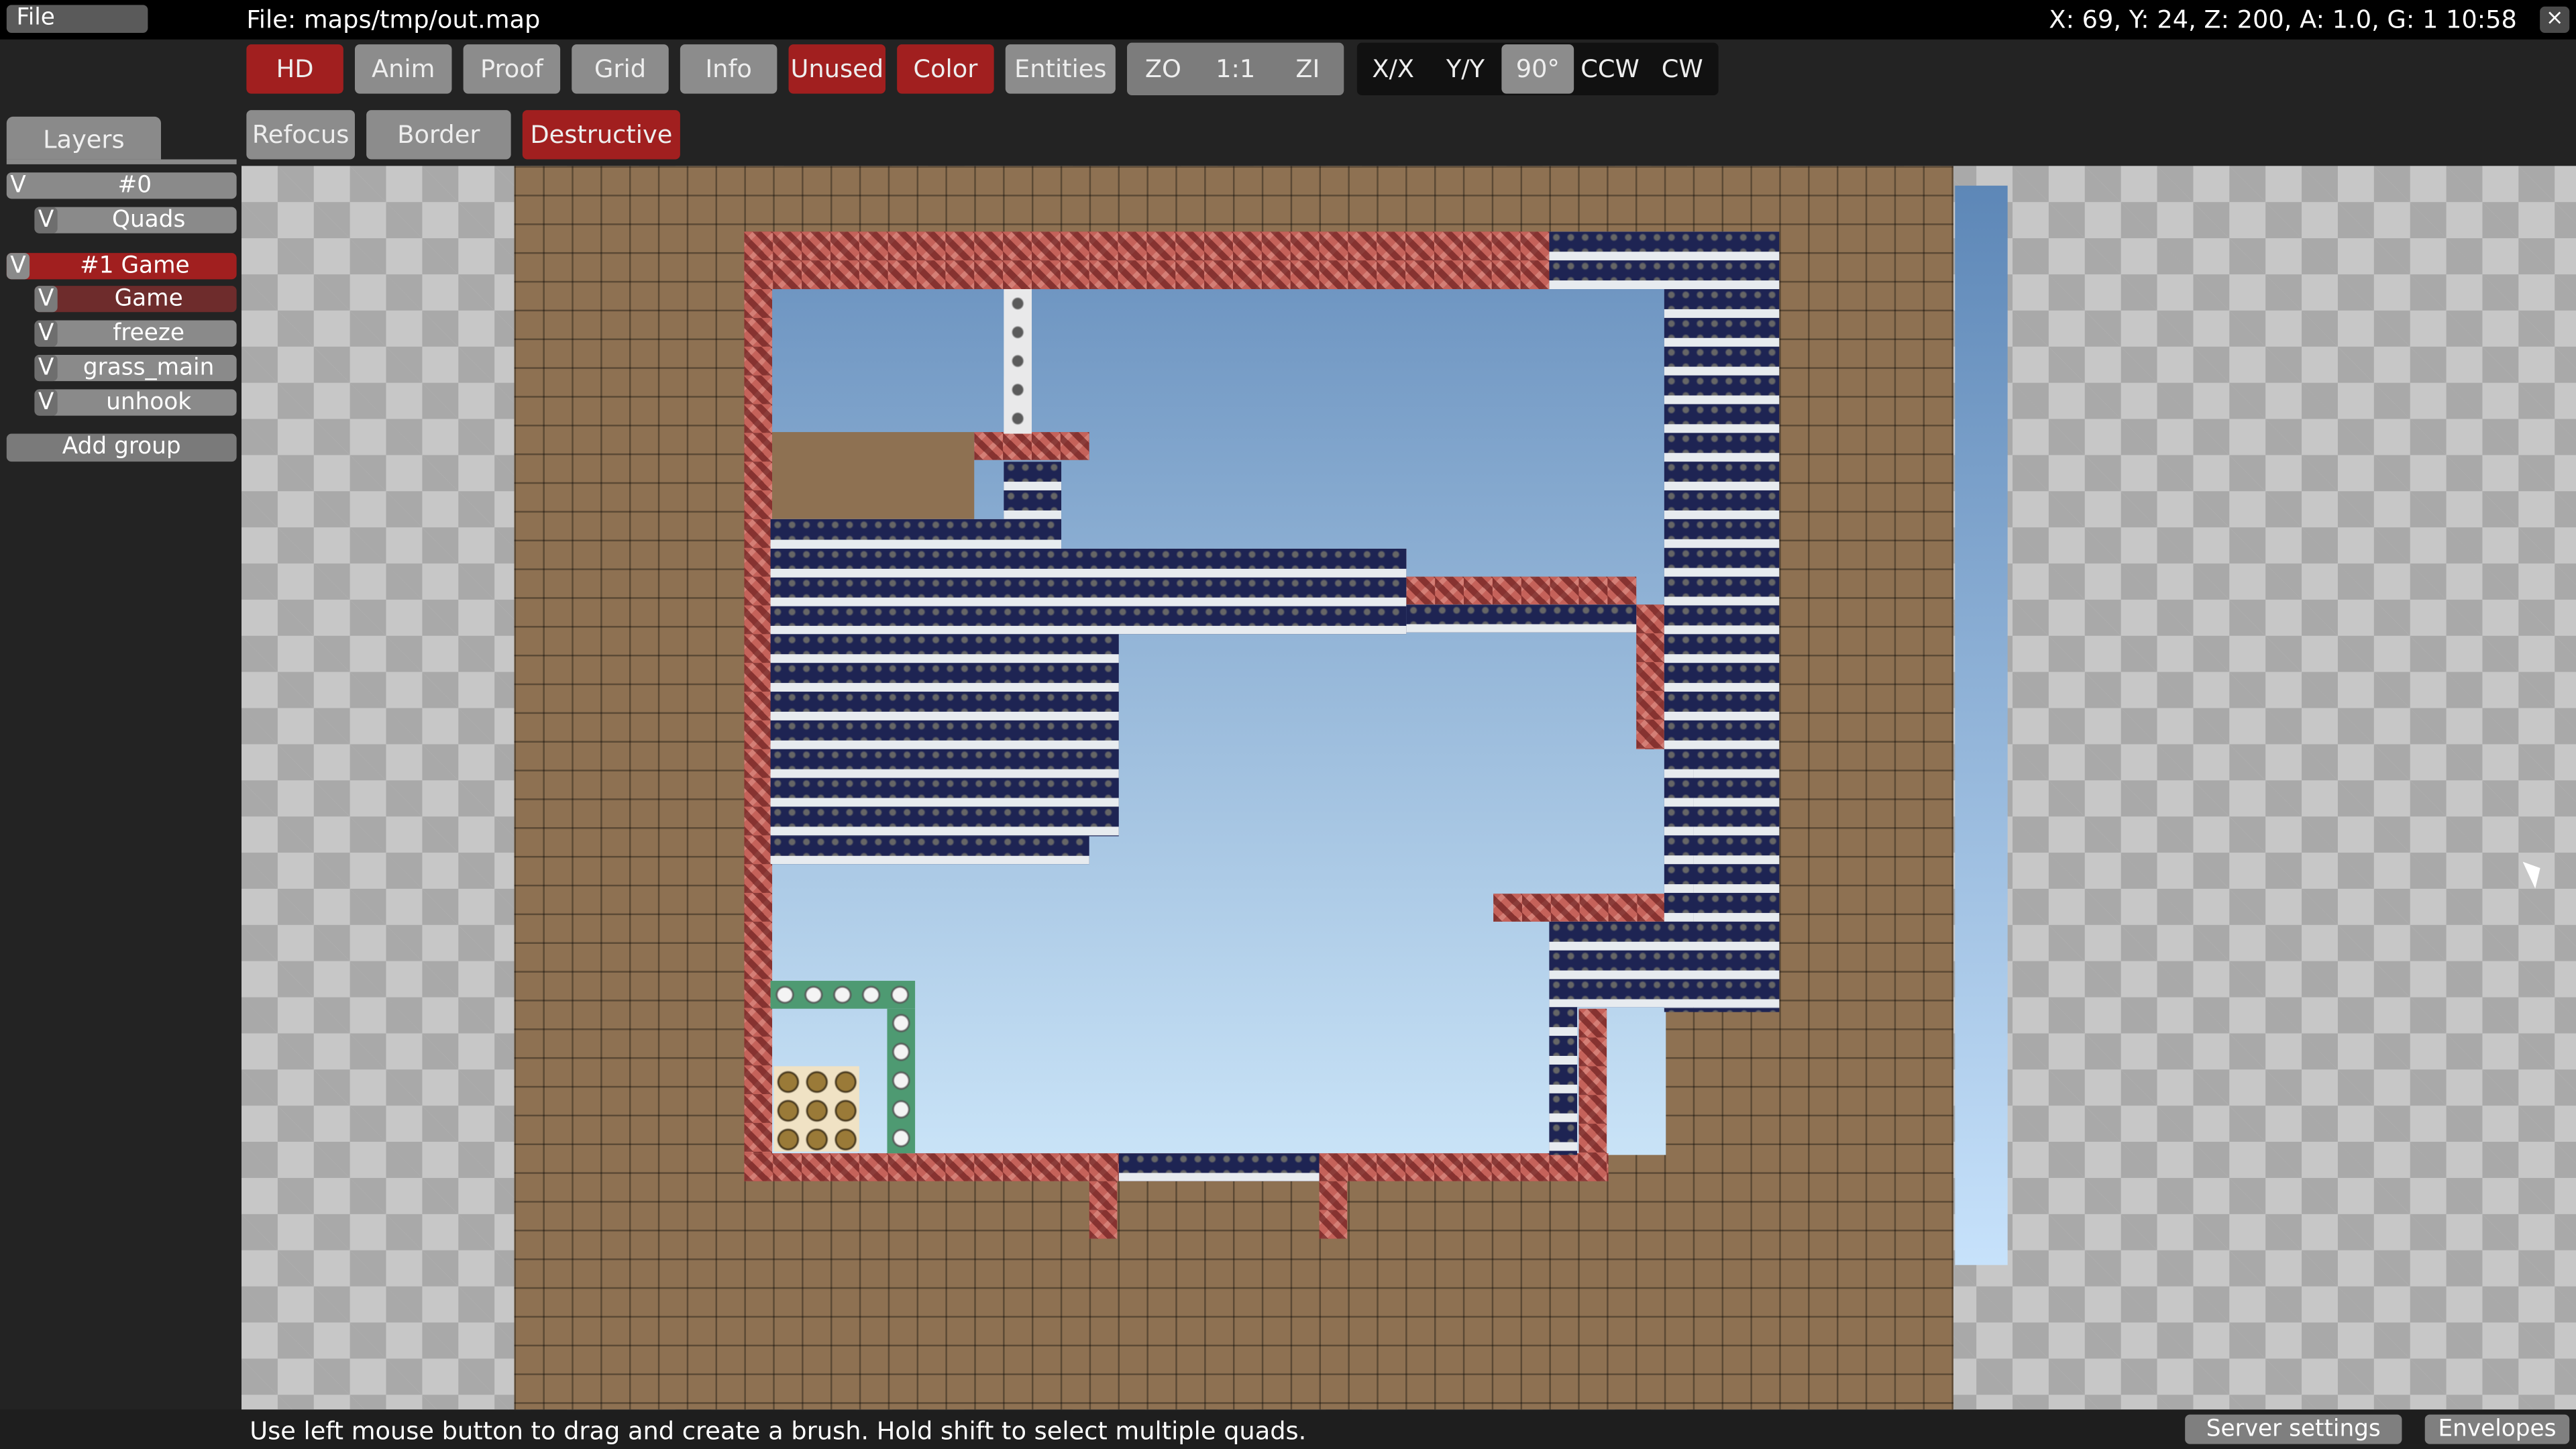 The height and width of the screenshot is (1449, 2576). Describe the element at coordinates (134, 185) in the screenshot. I see `layer-group-name: #0` at that location.